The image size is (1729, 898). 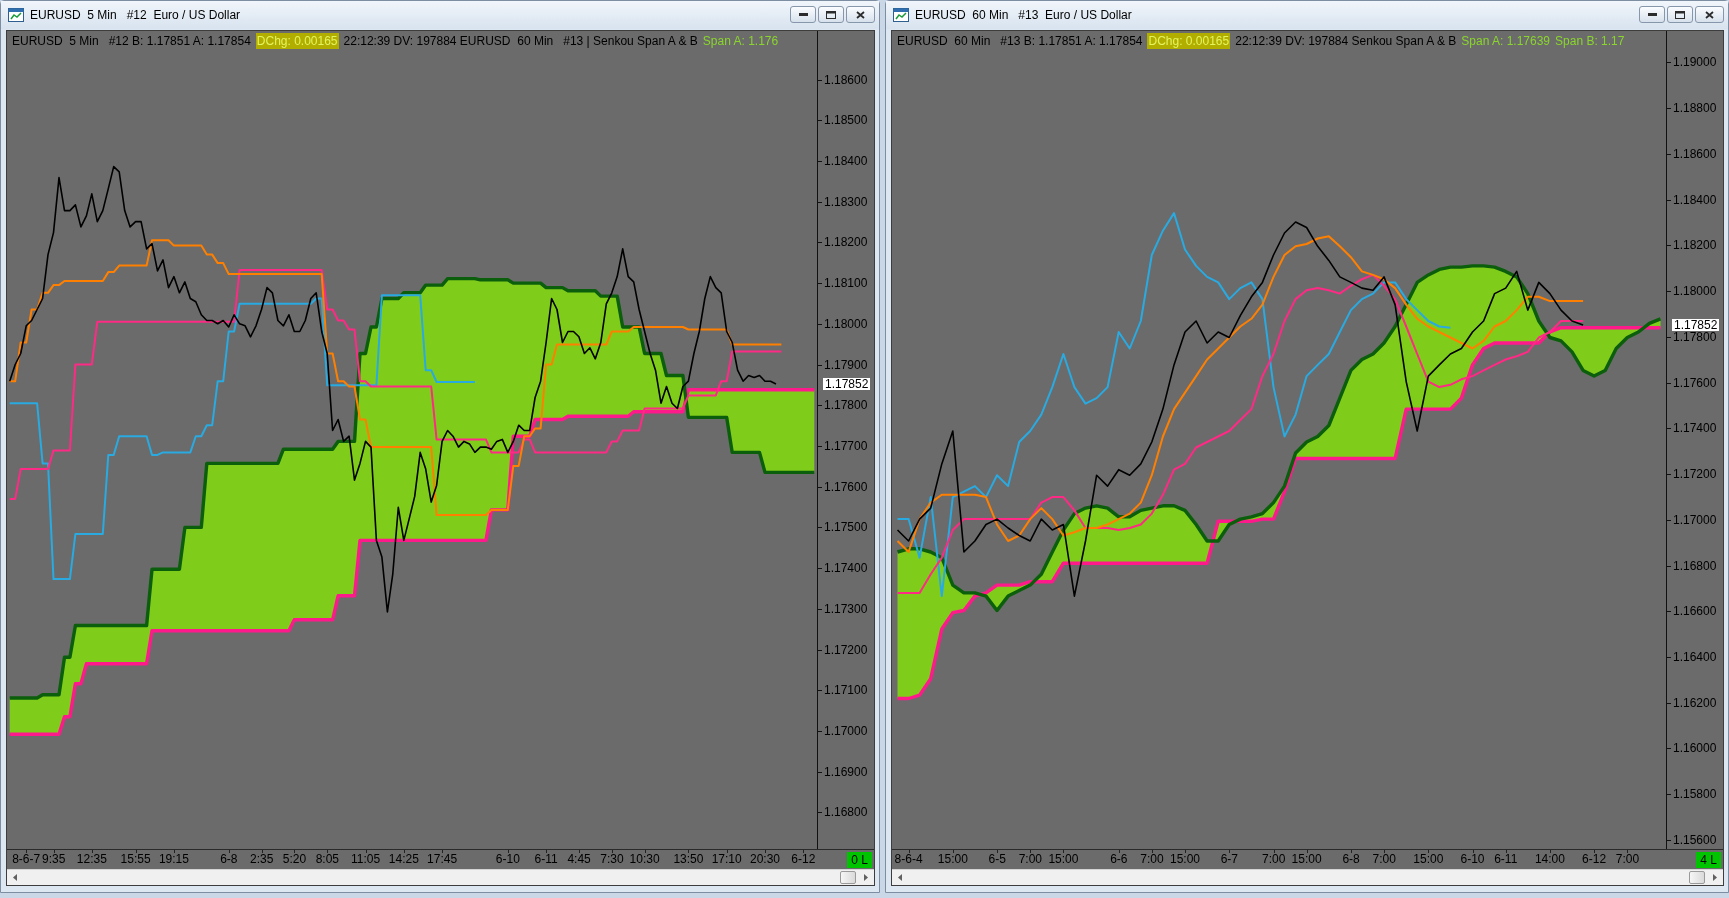 What do you see at coordinates (843, 527) in the screenshot?
I see `price-axis-label: 1.17500` at bounding box center [843, 527].